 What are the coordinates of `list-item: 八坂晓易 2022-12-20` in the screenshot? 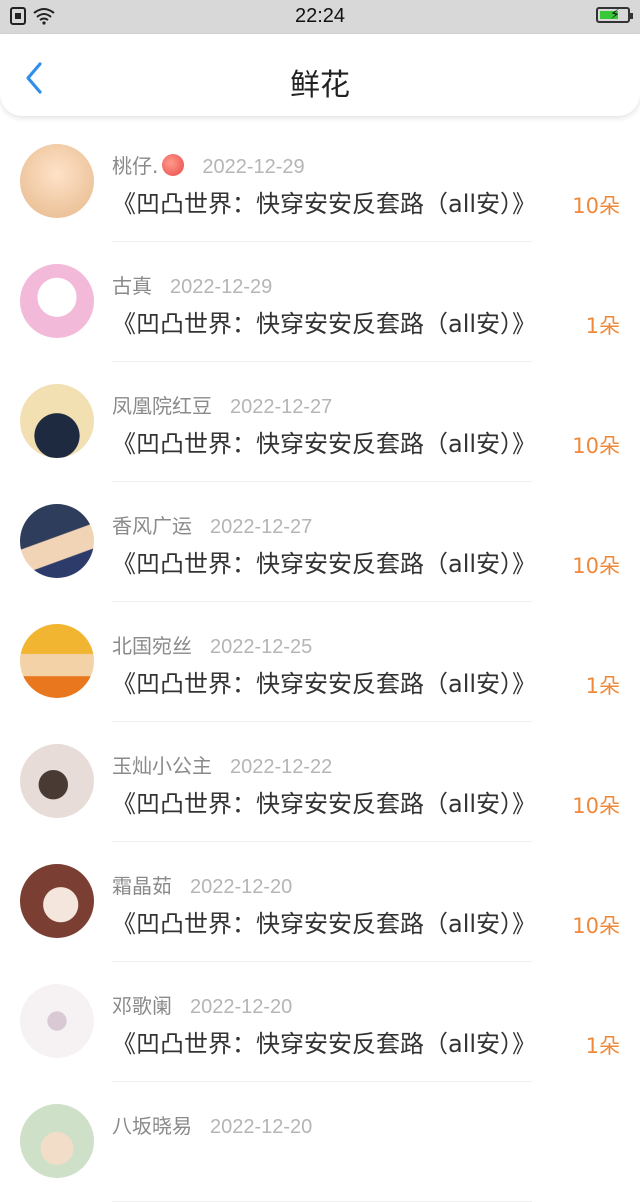 It's located at (320, 1142).